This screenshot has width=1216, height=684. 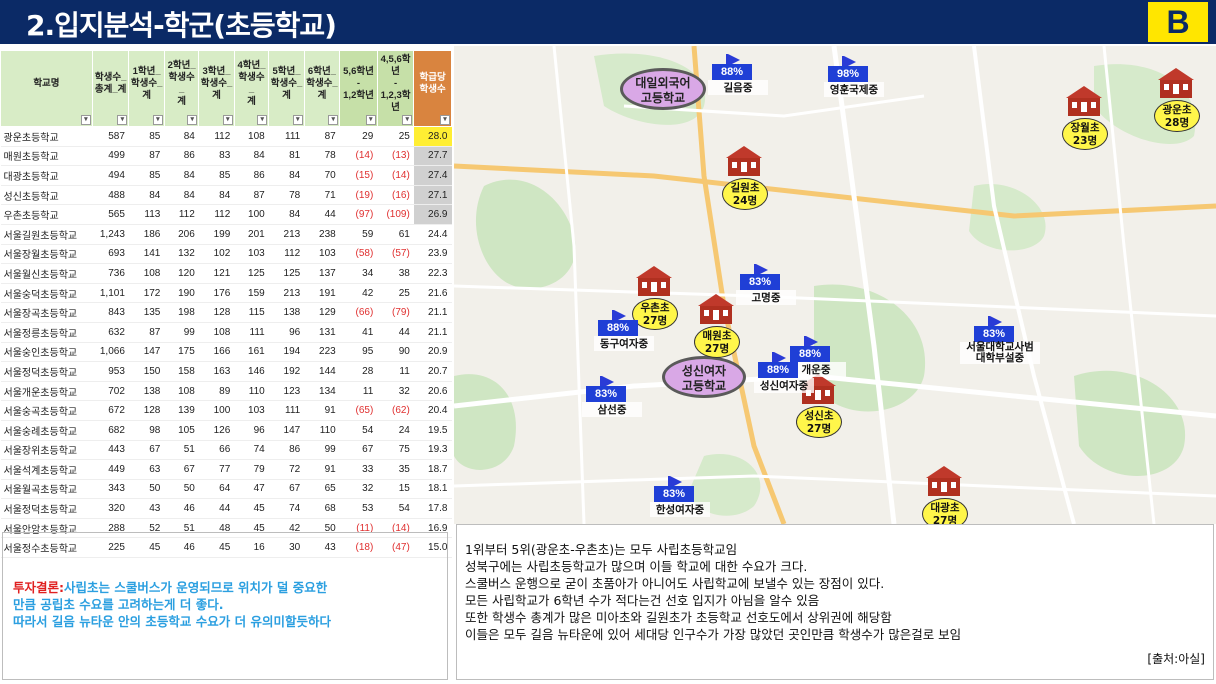 What do you see at coordinates (618, 328) in the screenshot?
I see `flag-percent: 88%` at bounding box center [618, 328].